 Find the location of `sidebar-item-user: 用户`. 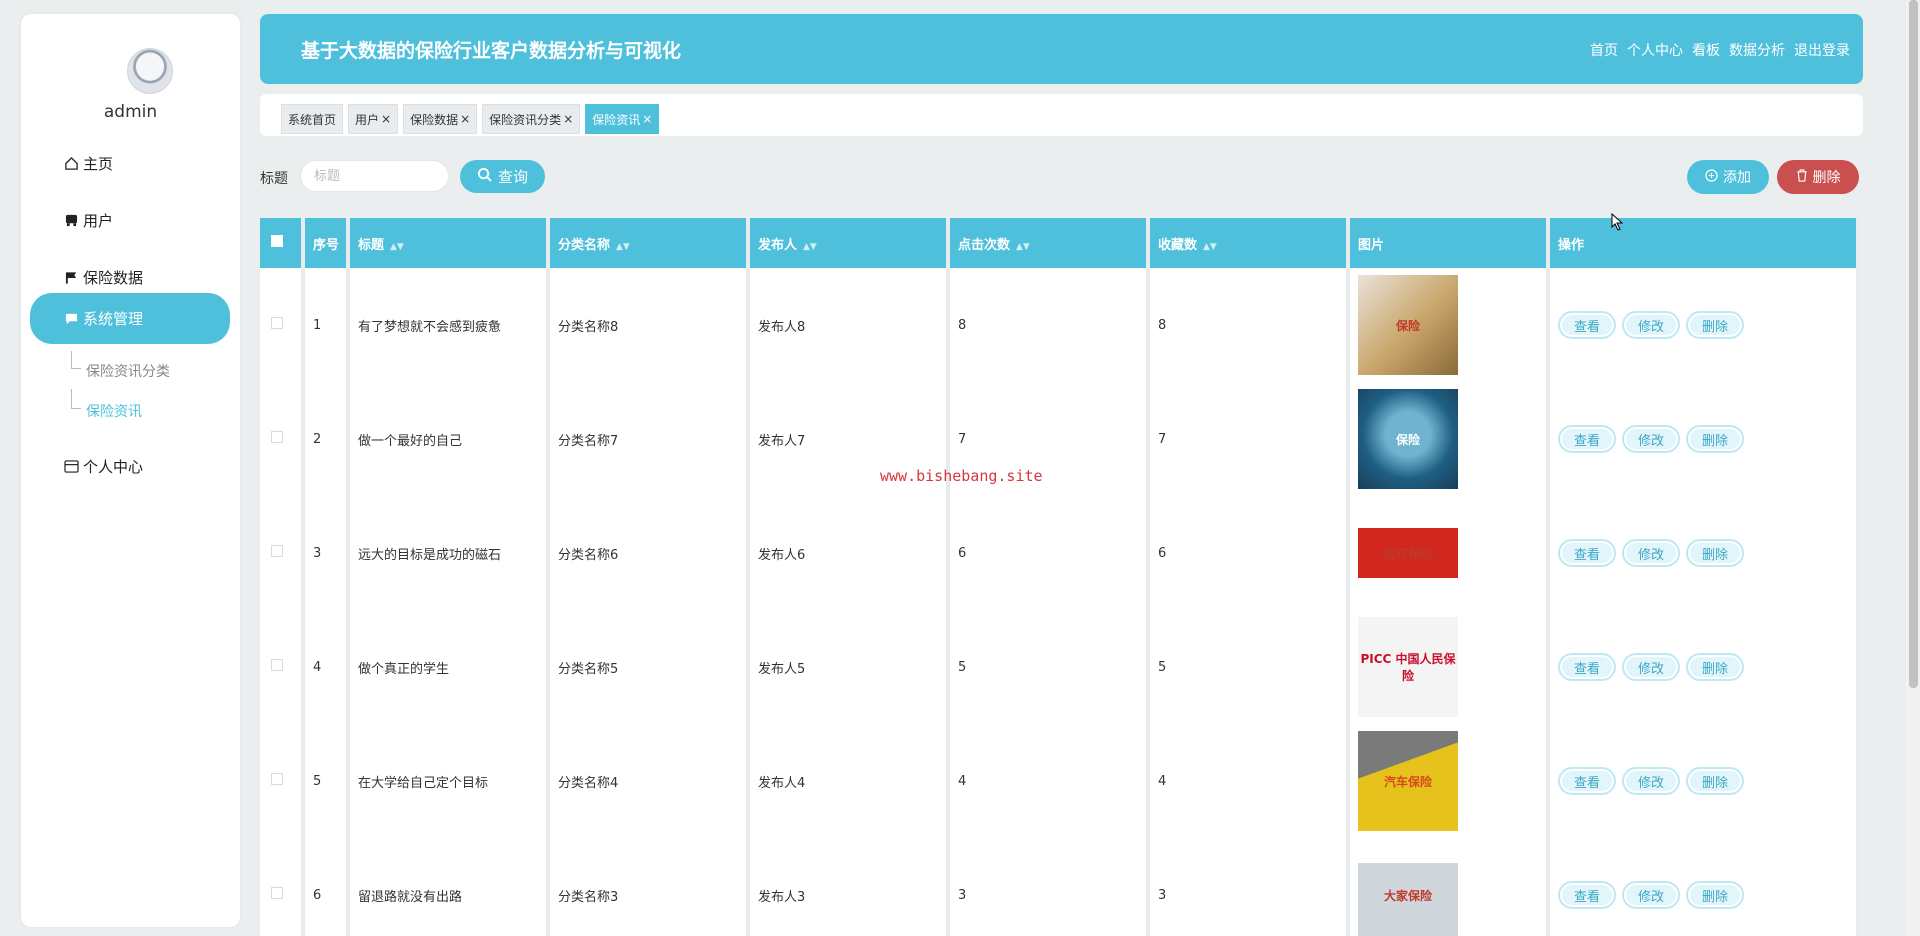

sidebar-item-user: 用户 is located at coordinates (130, 220).